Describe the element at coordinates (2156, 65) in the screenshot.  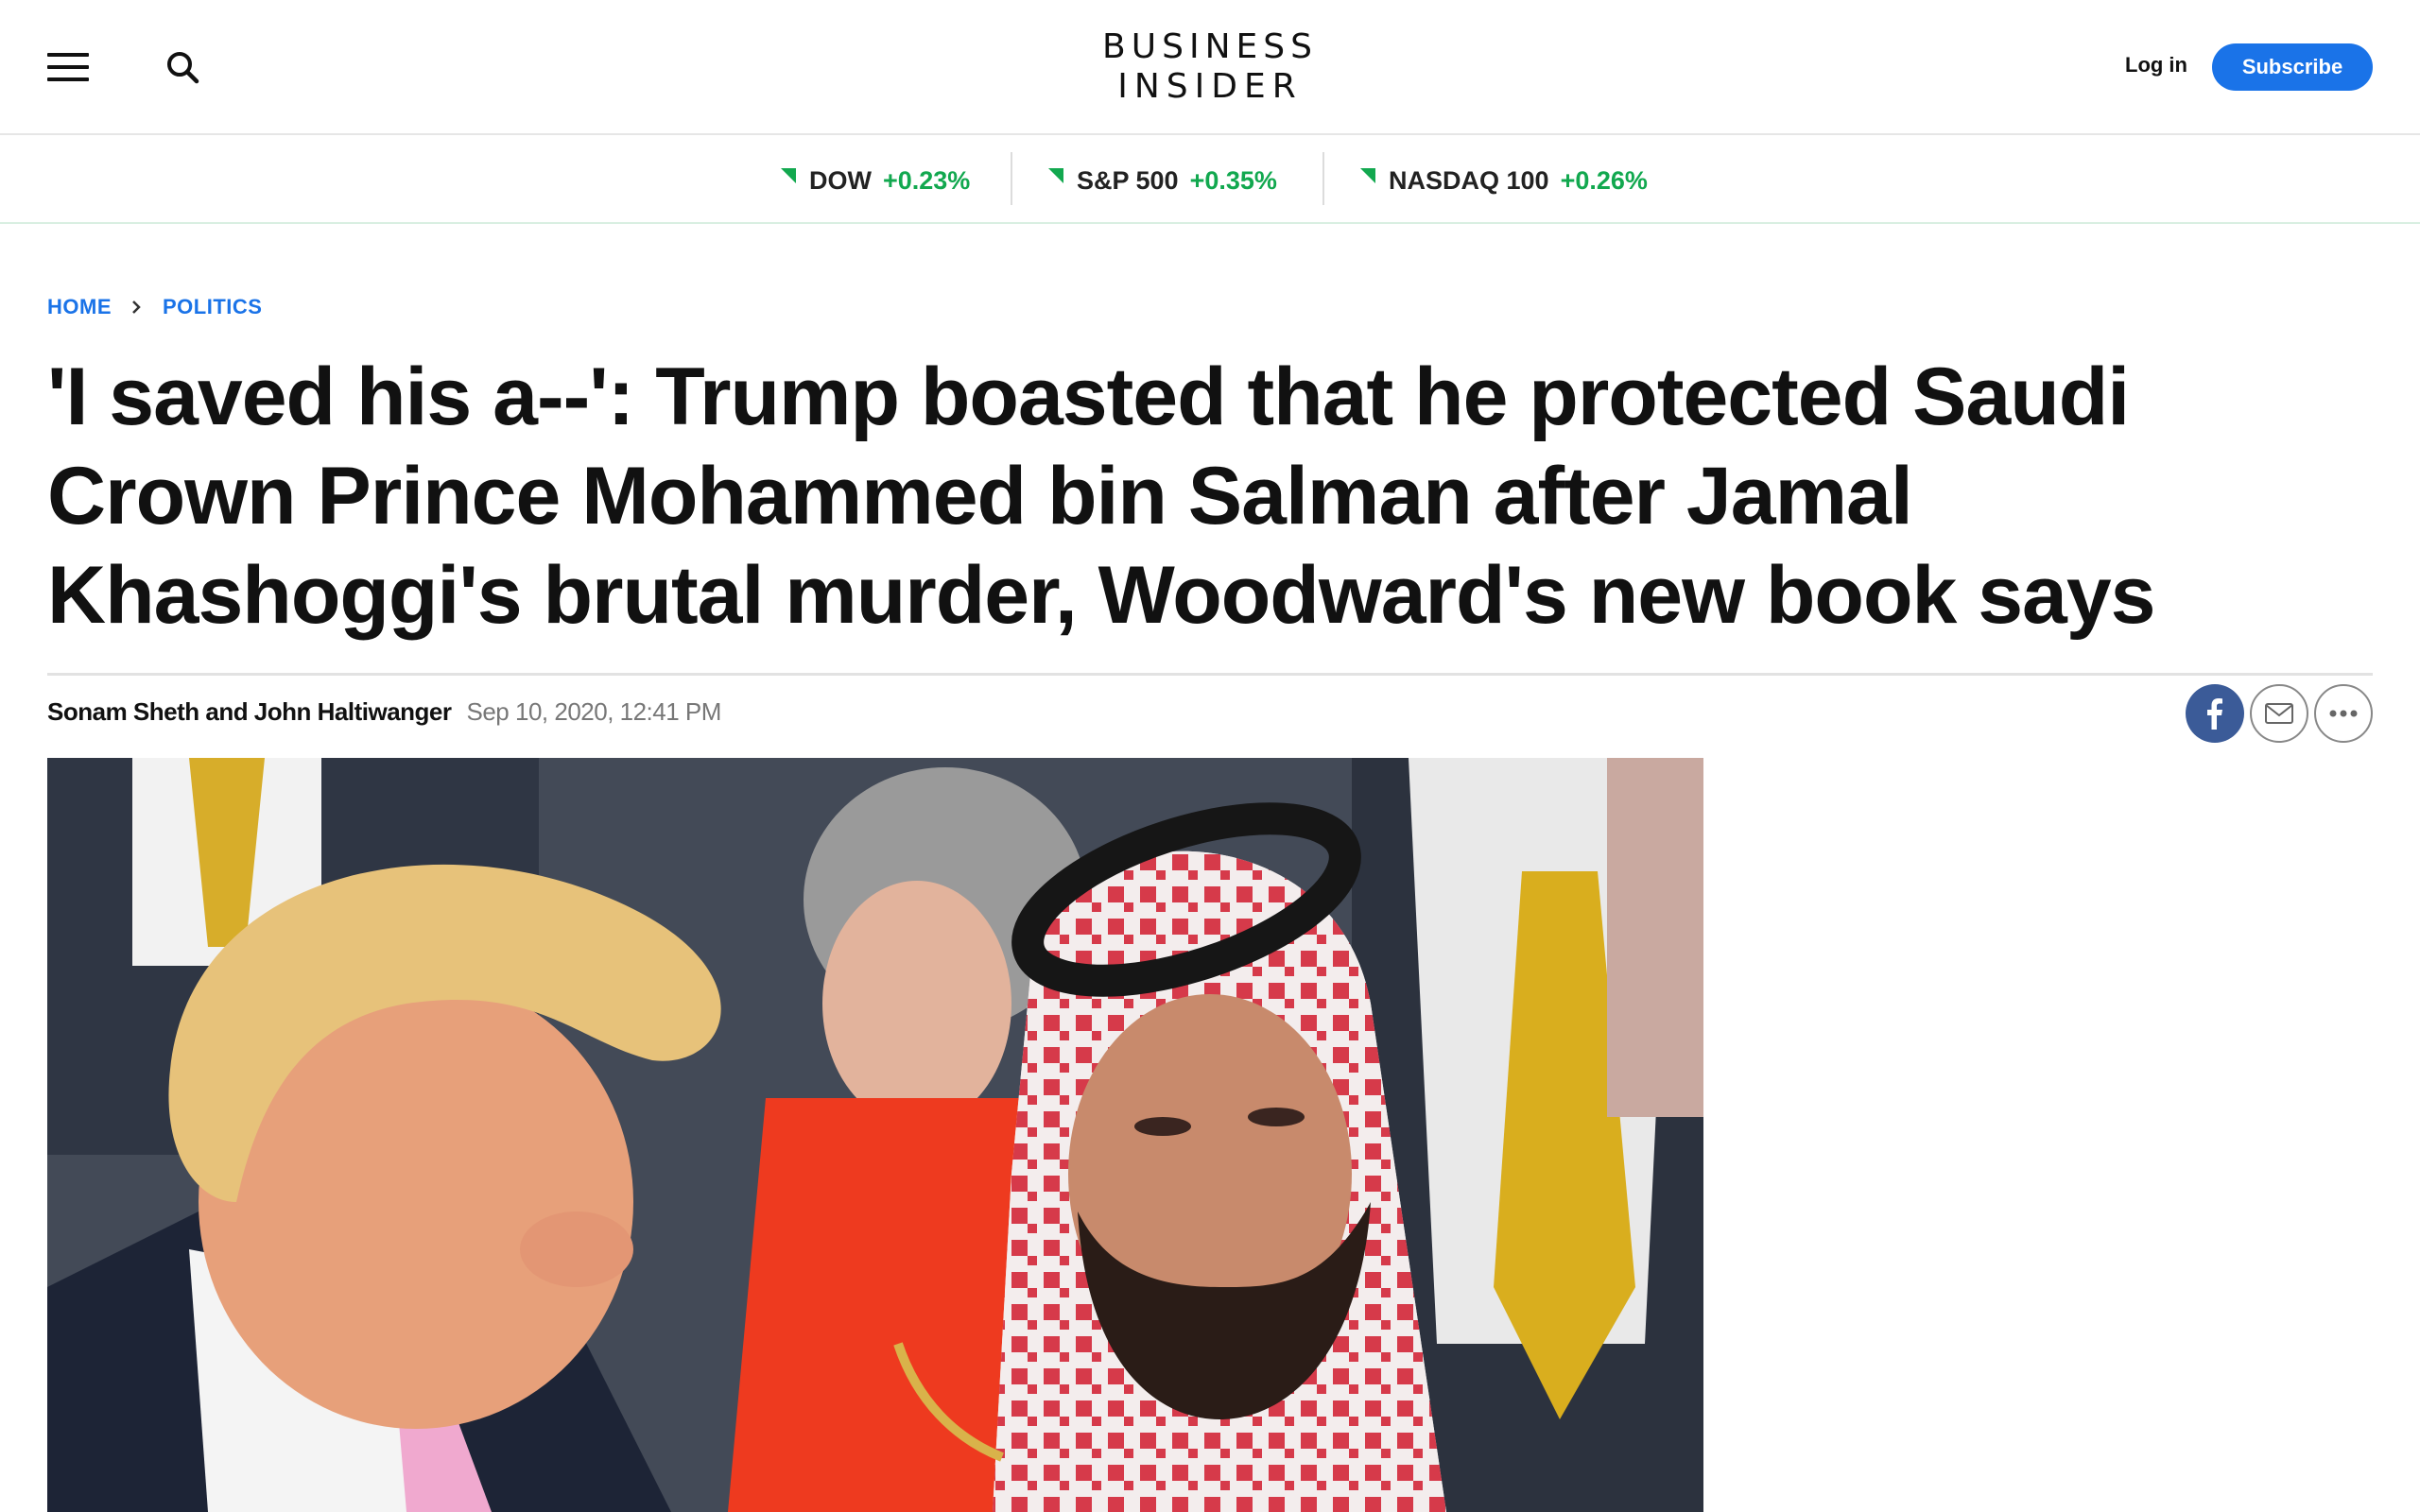
I see `login-link: Log in` at that location.